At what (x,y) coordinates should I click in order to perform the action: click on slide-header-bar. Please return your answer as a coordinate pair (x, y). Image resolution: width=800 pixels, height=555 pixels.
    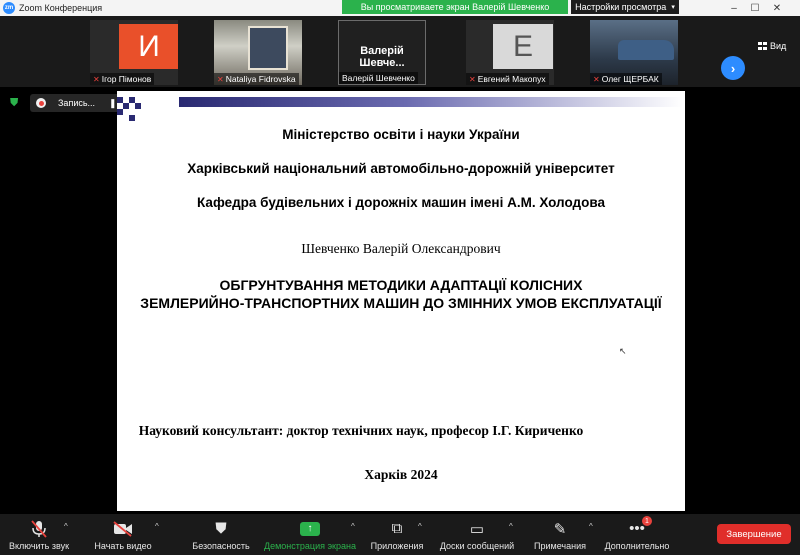
    Looking at the image, I should click on (431, 102).